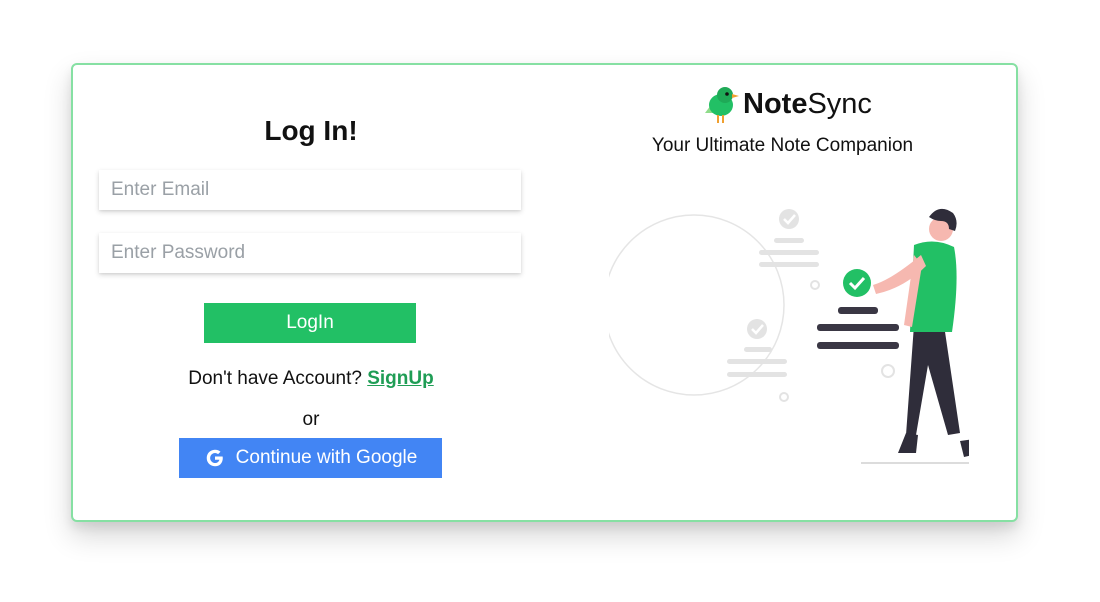 The height and width of the screenshot is (602, 1100). Describe the element at coordinates (326, 457) in the screenshot. I see `google-button-label: Continue with Google` at that location.